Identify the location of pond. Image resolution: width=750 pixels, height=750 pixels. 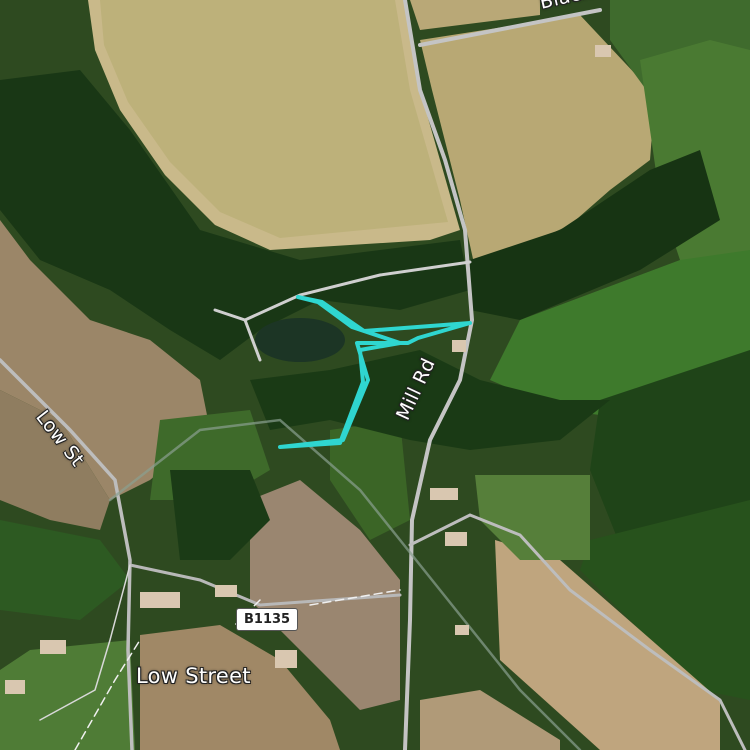
(300, 340).